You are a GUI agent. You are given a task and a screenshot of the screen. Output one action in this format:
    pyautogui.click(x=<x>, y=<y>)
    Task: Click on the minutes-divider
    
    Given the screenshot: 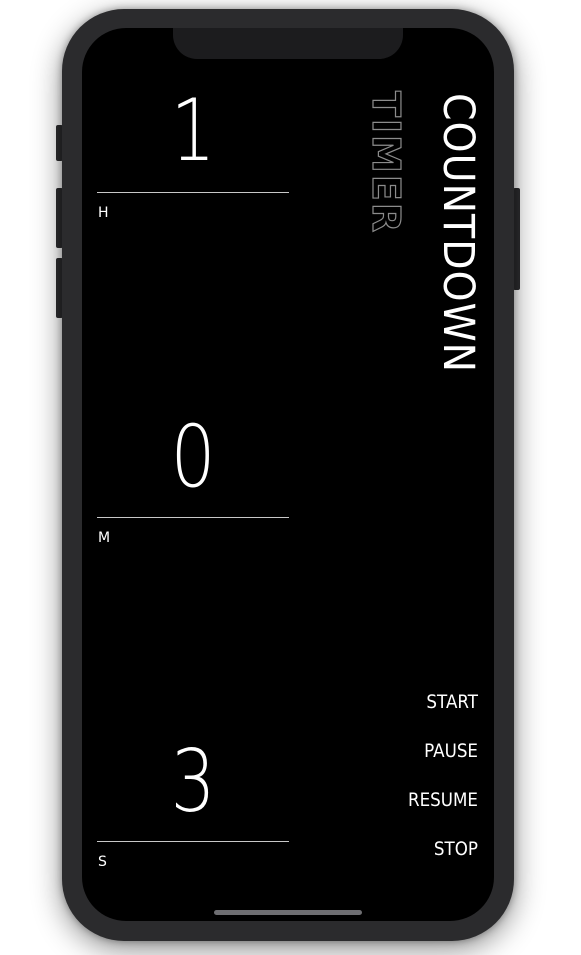 What is the action you would take?
    pyautogui.click(x=193, y=517)
    